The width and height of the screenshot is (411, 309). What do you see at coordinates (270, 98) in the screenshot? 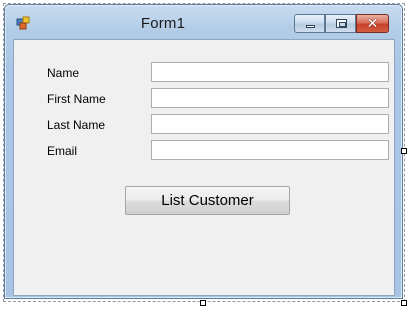
I see `first-name-textbox` at bounding box center [270, 98].